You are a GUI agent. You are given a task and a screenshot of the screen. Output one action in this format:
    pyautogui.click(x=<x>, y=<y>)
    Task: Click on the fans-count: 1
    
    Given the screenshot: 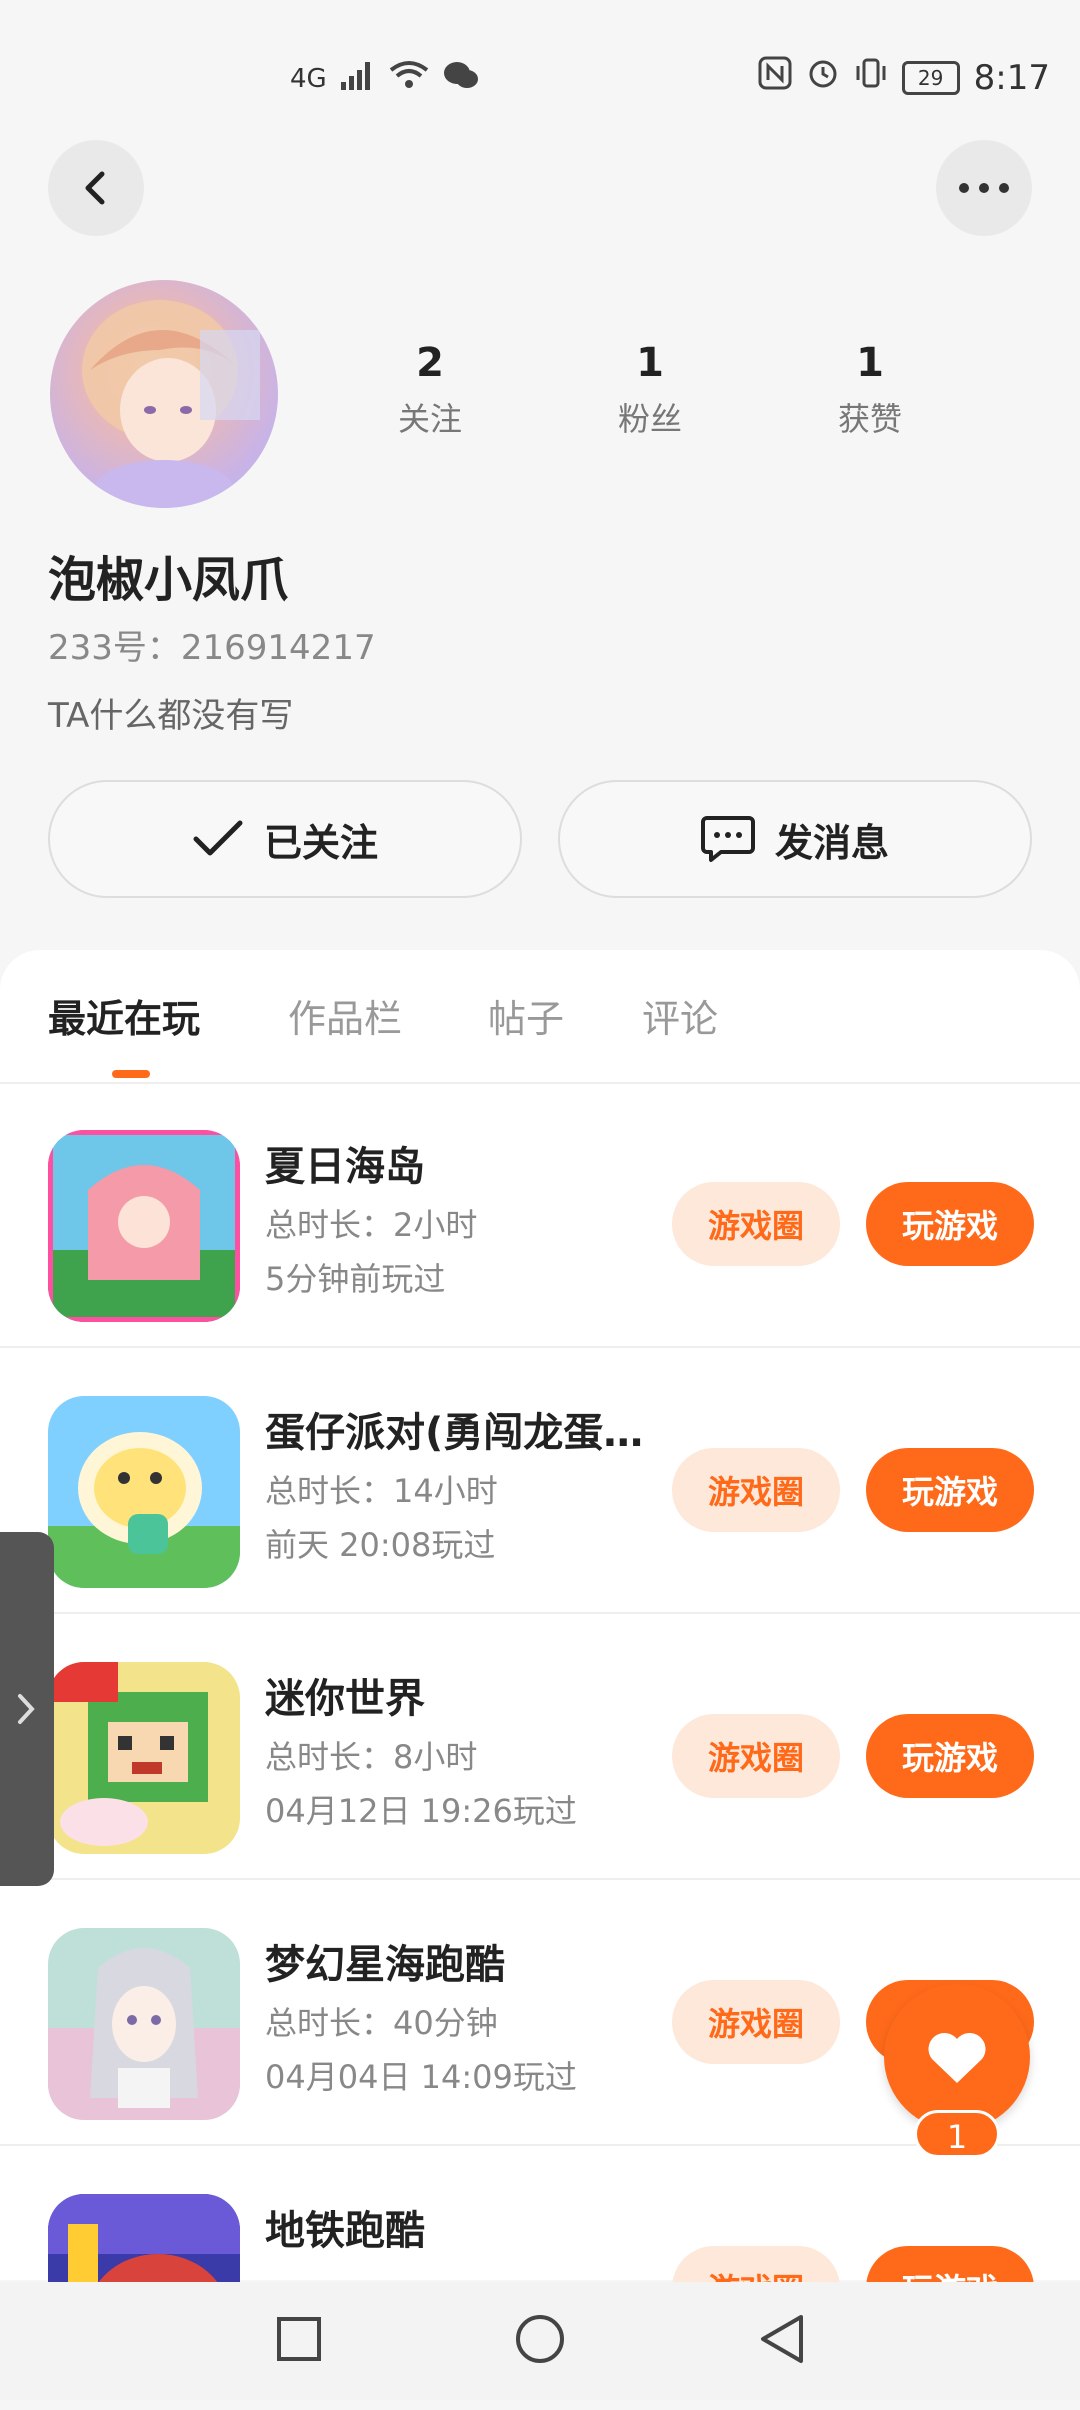 What is the action you would take?
    pyautogui.click(x=650, y=363)
    